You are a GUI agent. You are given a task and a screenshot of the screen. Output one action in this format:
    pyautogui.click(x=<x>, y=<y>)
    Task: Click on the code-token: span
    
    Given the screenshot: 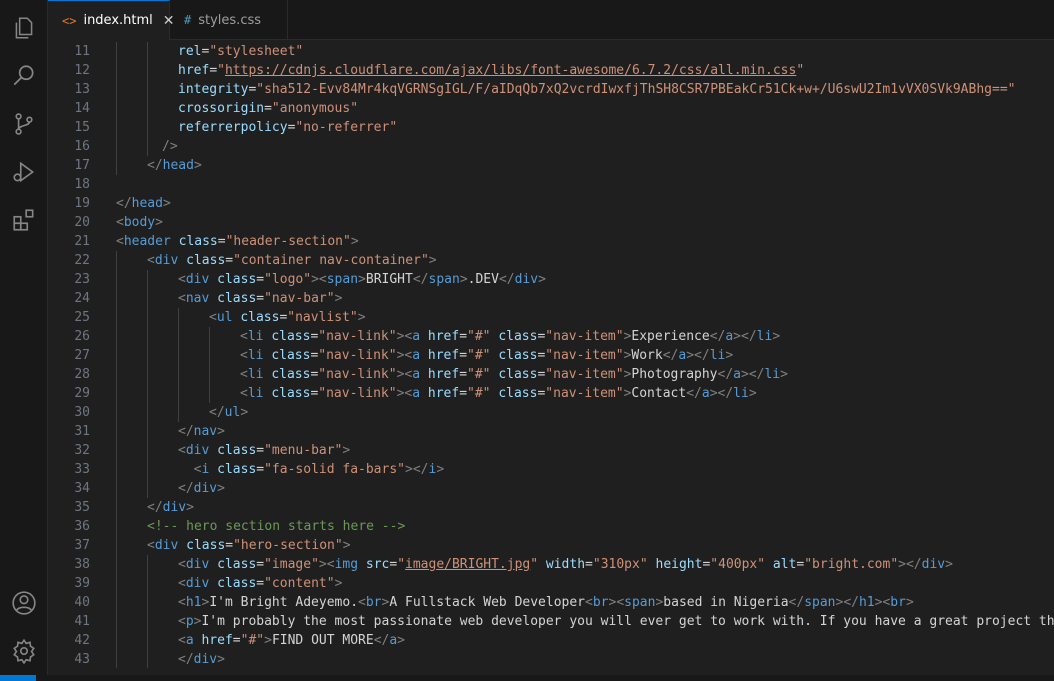 What is the action you would take?
    pyautogui.click(x=640, y=602)
    